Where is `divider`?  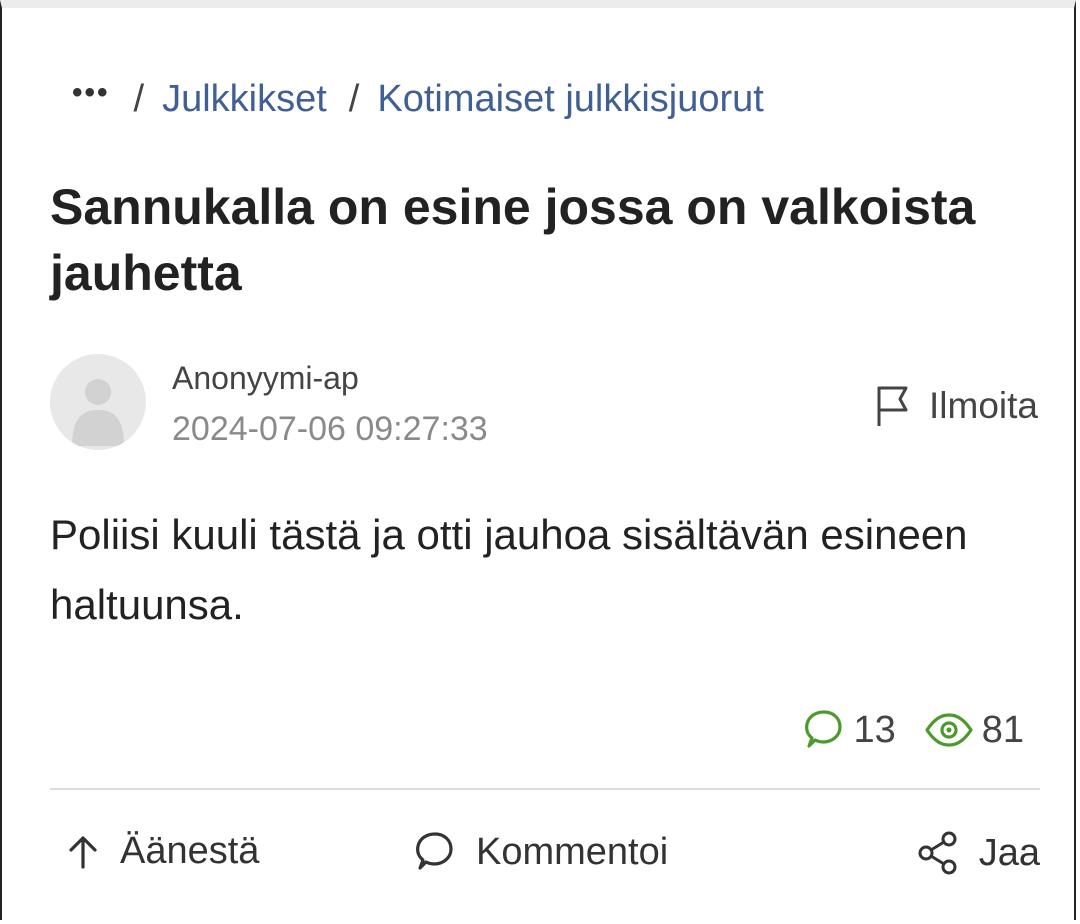 divider is located at coordinates (545, 789).